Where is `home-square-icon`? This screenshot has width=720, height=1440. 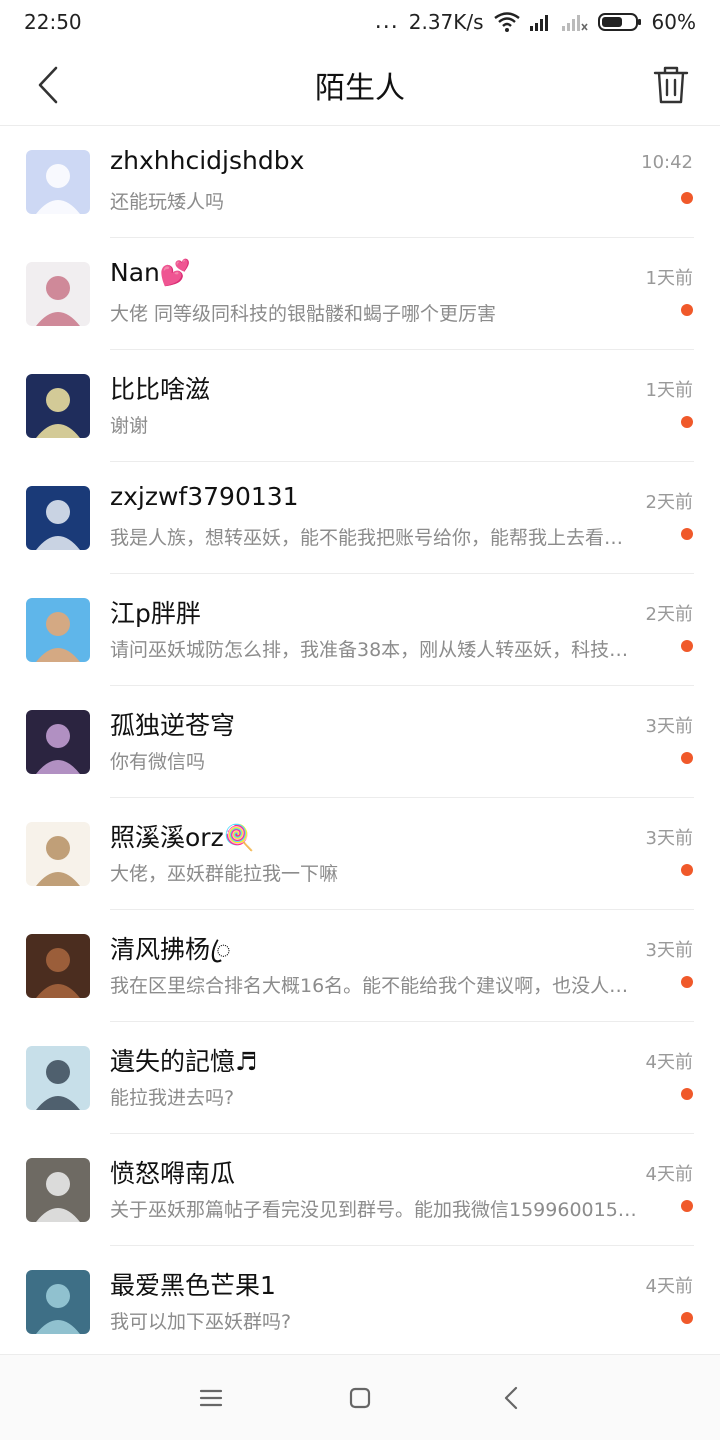
home-square-icon is located at coordinates (360, 1398).